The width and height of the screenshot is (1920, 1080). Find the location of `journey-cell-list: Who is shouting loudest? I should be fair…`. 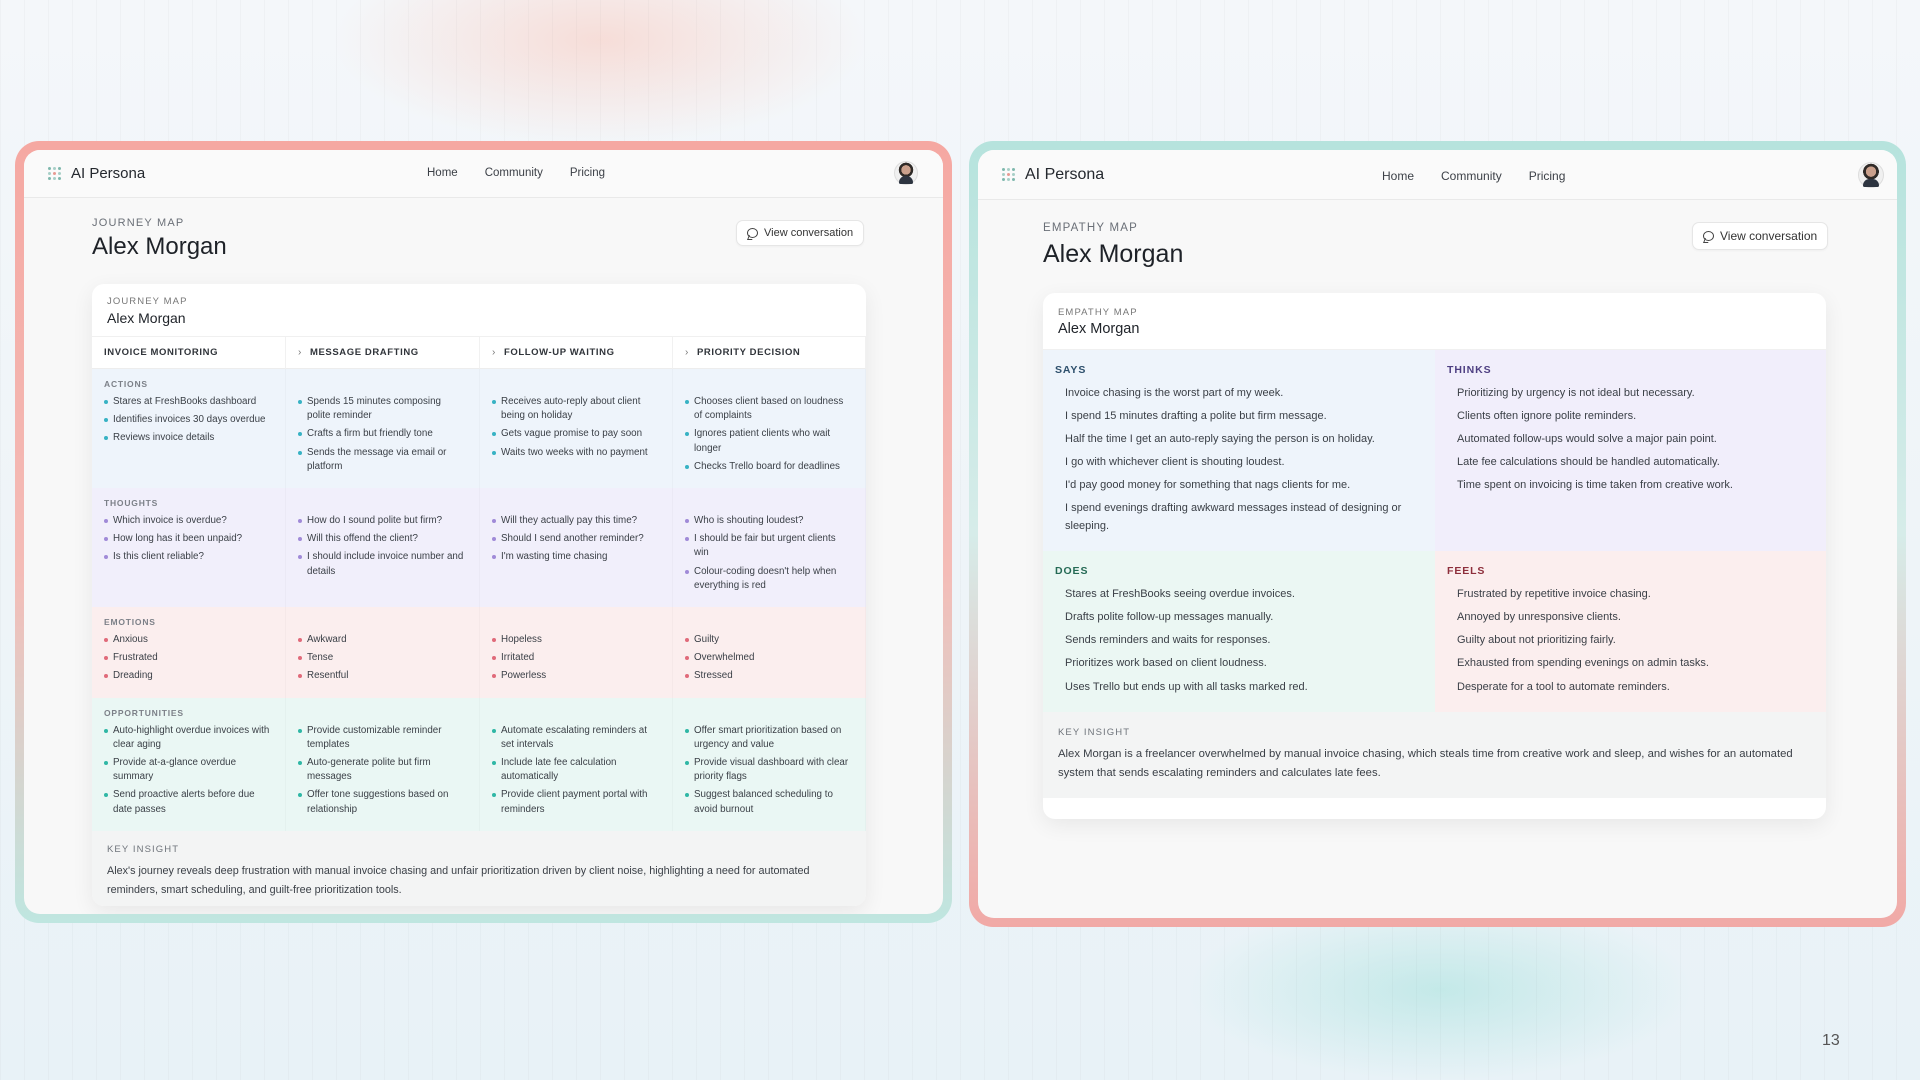

journey-cell-list: Who is shouting loudest? I should be fair… is located at coordinates (769, 553).